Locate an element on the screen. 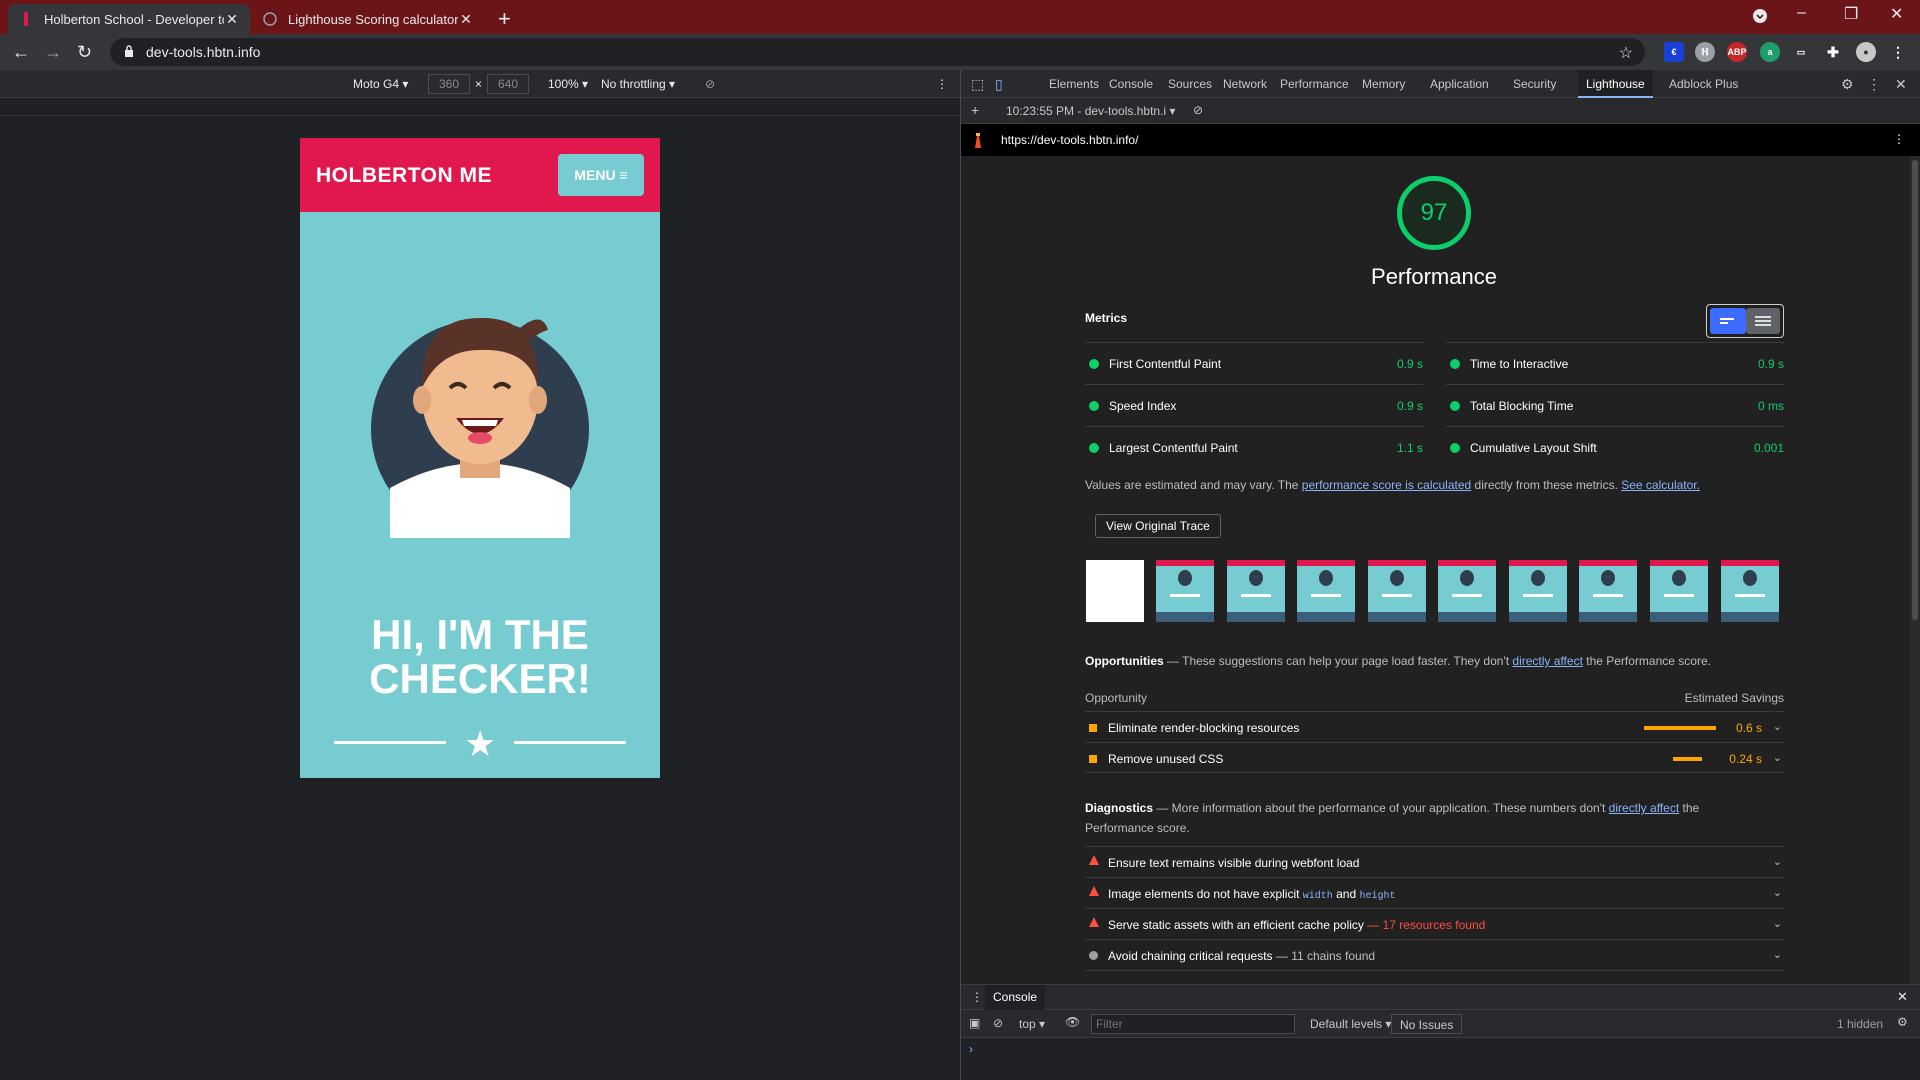 This screenshot has width=1920, height=1080. bookmark-star-icon: ☆ is located at coordinates (1626, 53).